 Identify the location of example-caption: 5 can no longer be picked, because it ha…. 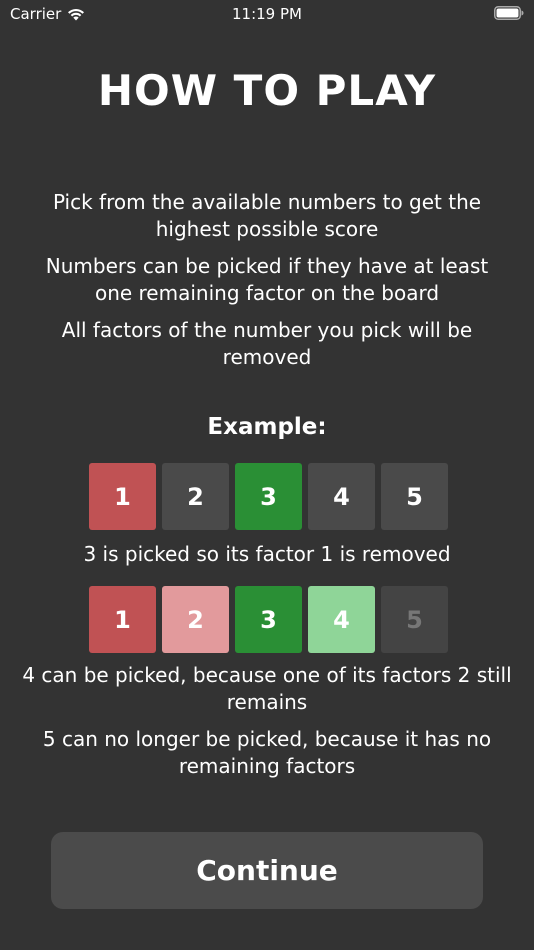
(267, 752).